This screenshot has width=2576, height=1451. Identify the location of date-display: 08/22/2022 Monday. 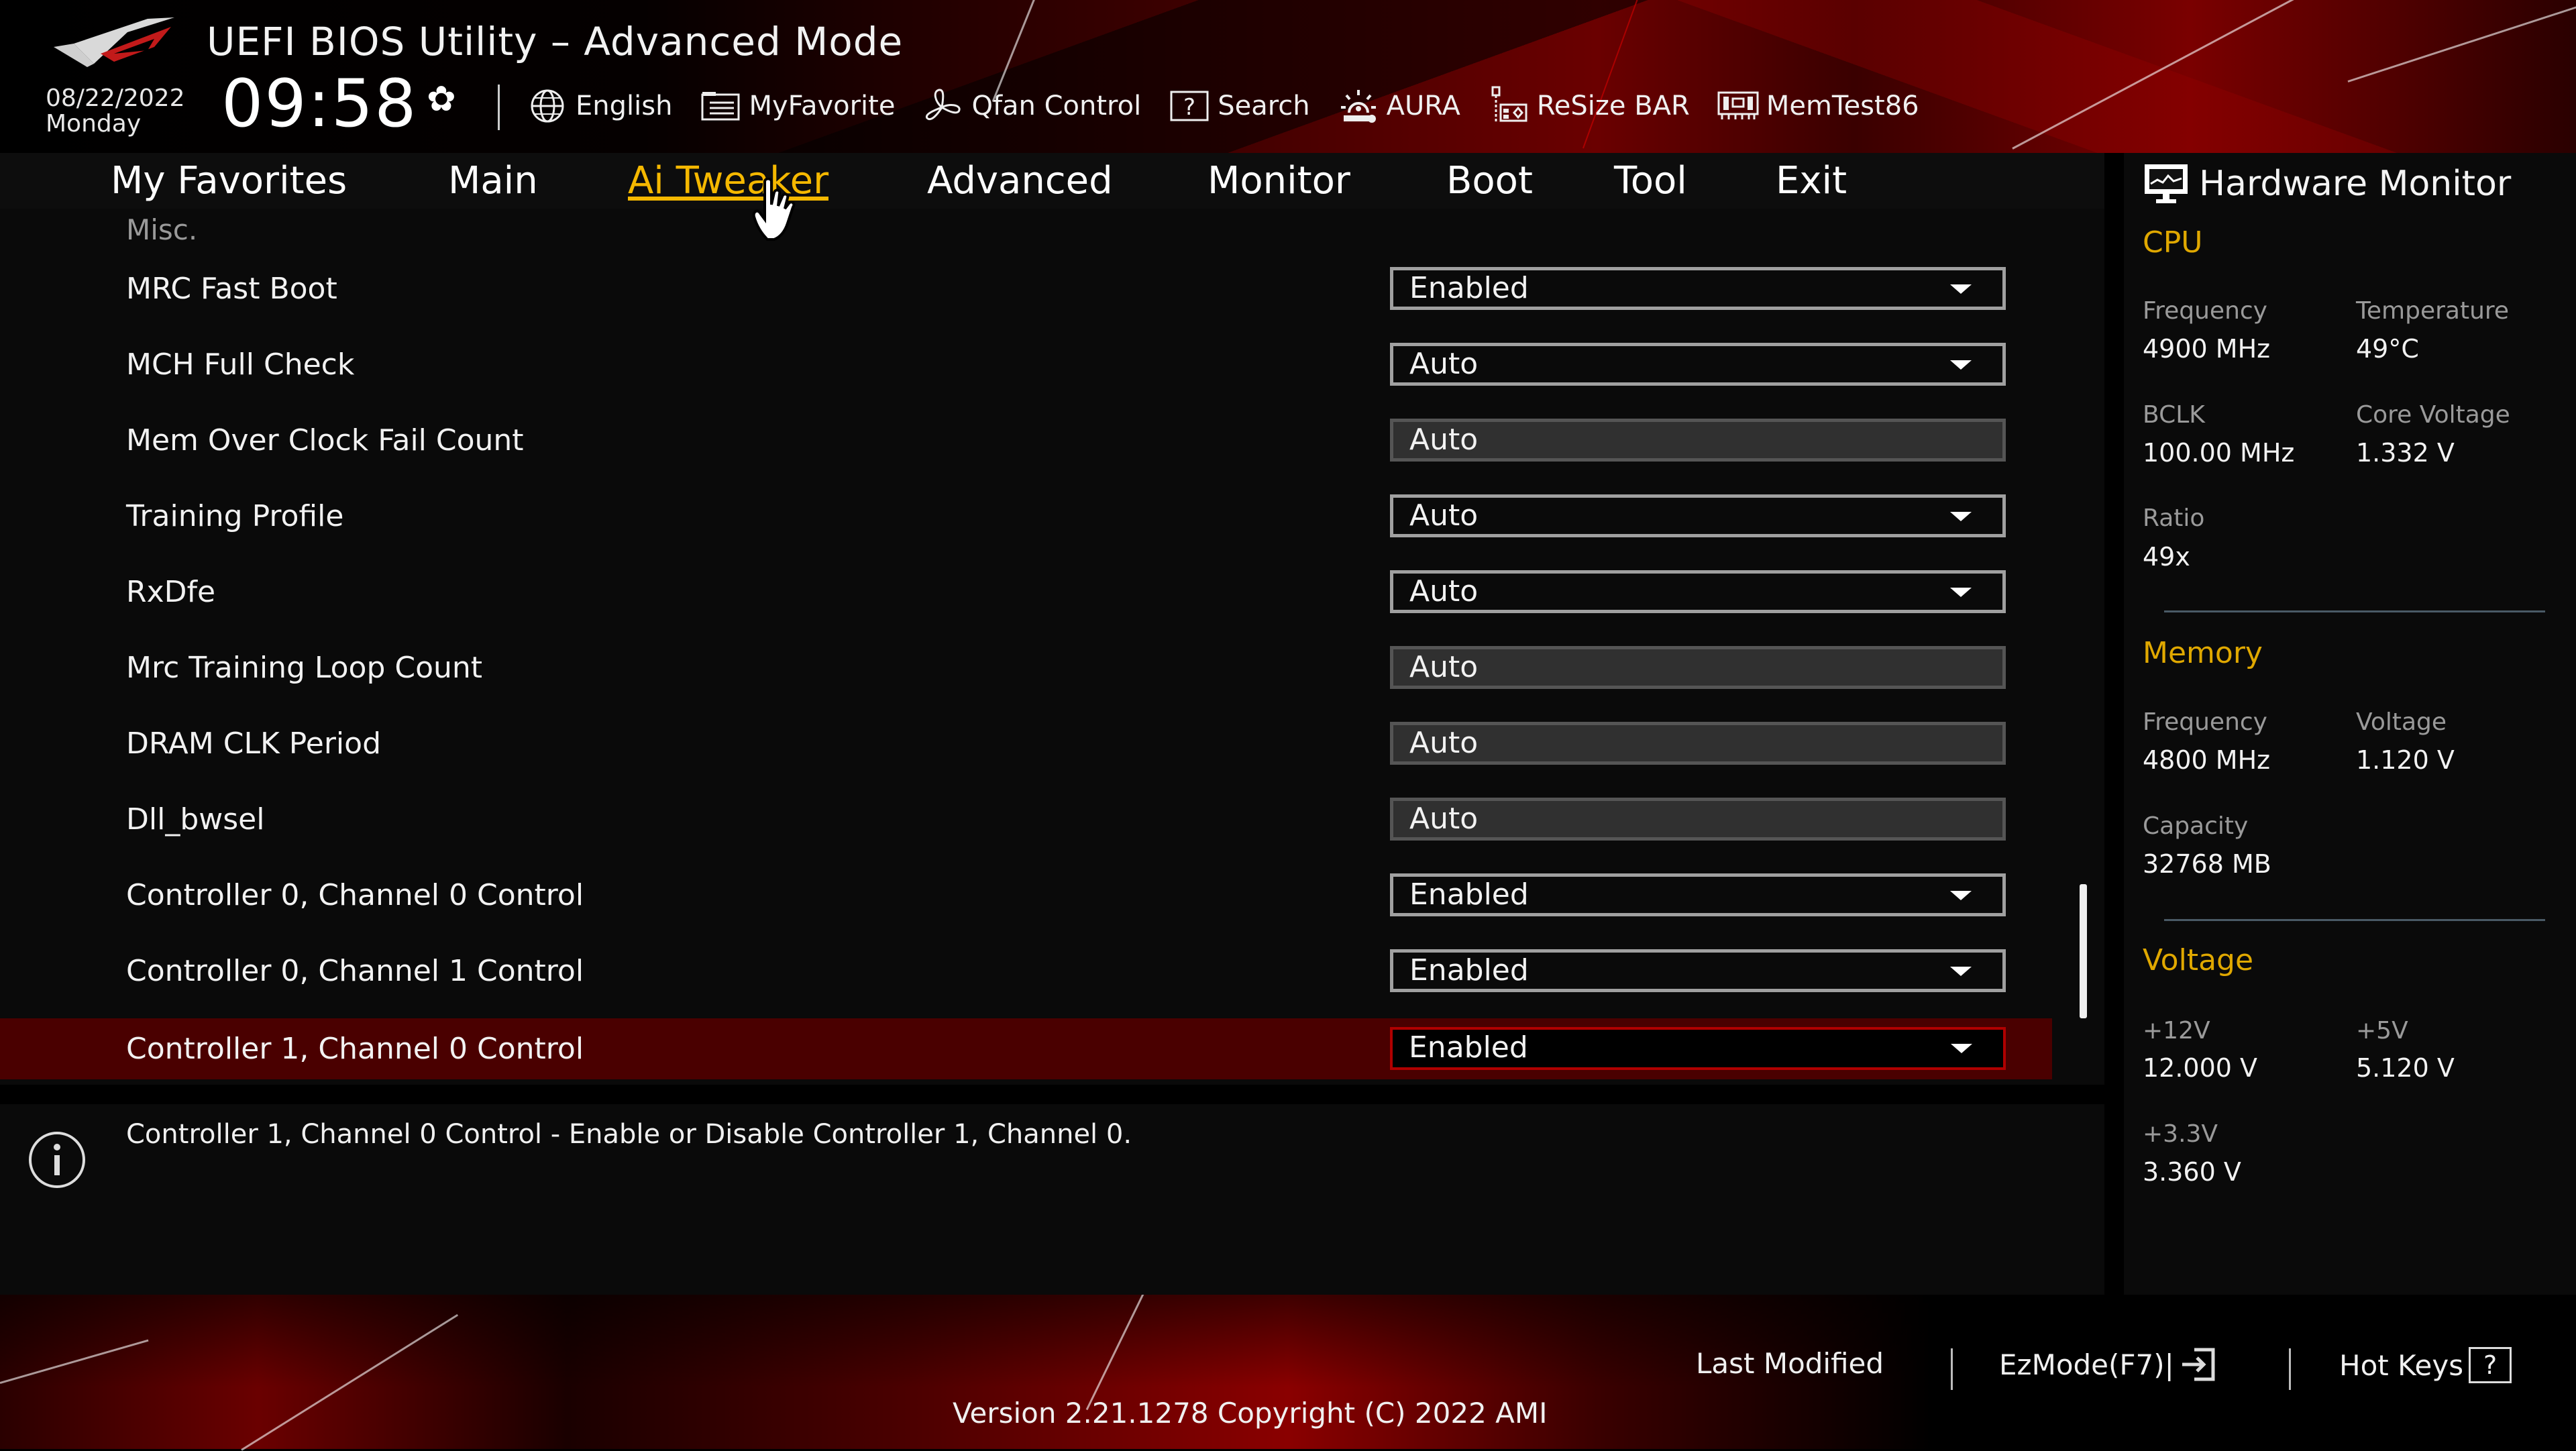
(115, 111).